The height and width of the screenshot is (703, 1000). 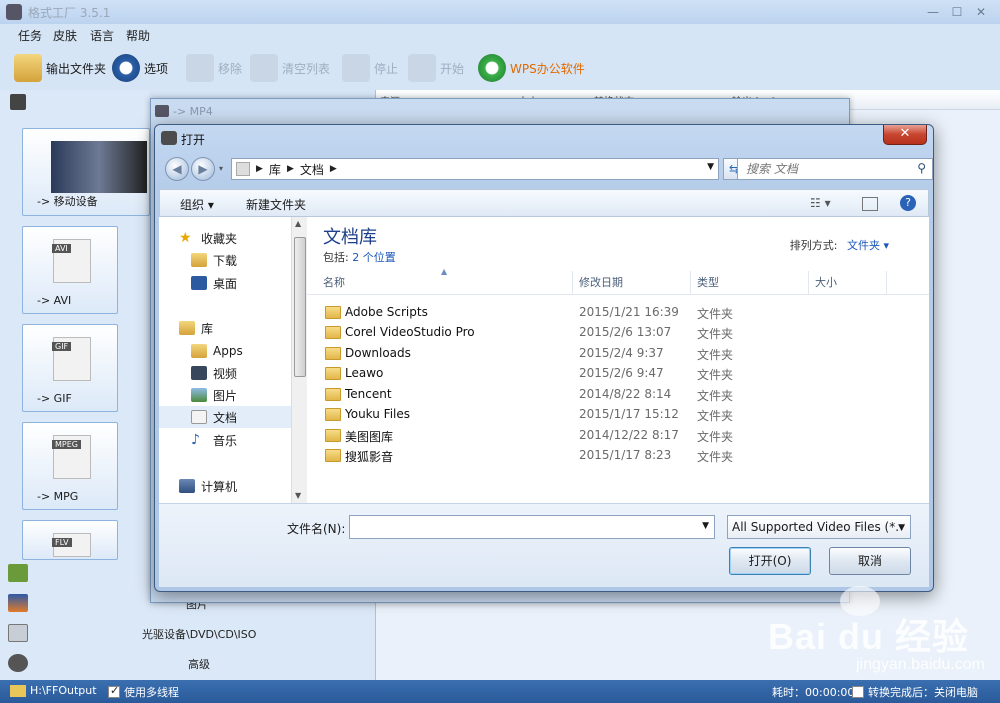 I want to click on locations-link: 2 个位置, so click(x=374, y=257).